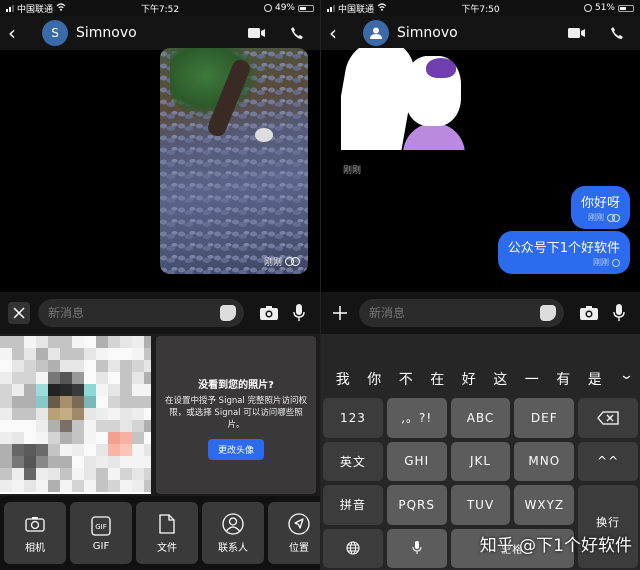 The height and width of the screenshot is (570, 640). I want to click on backspace-key, so click(608, 418).